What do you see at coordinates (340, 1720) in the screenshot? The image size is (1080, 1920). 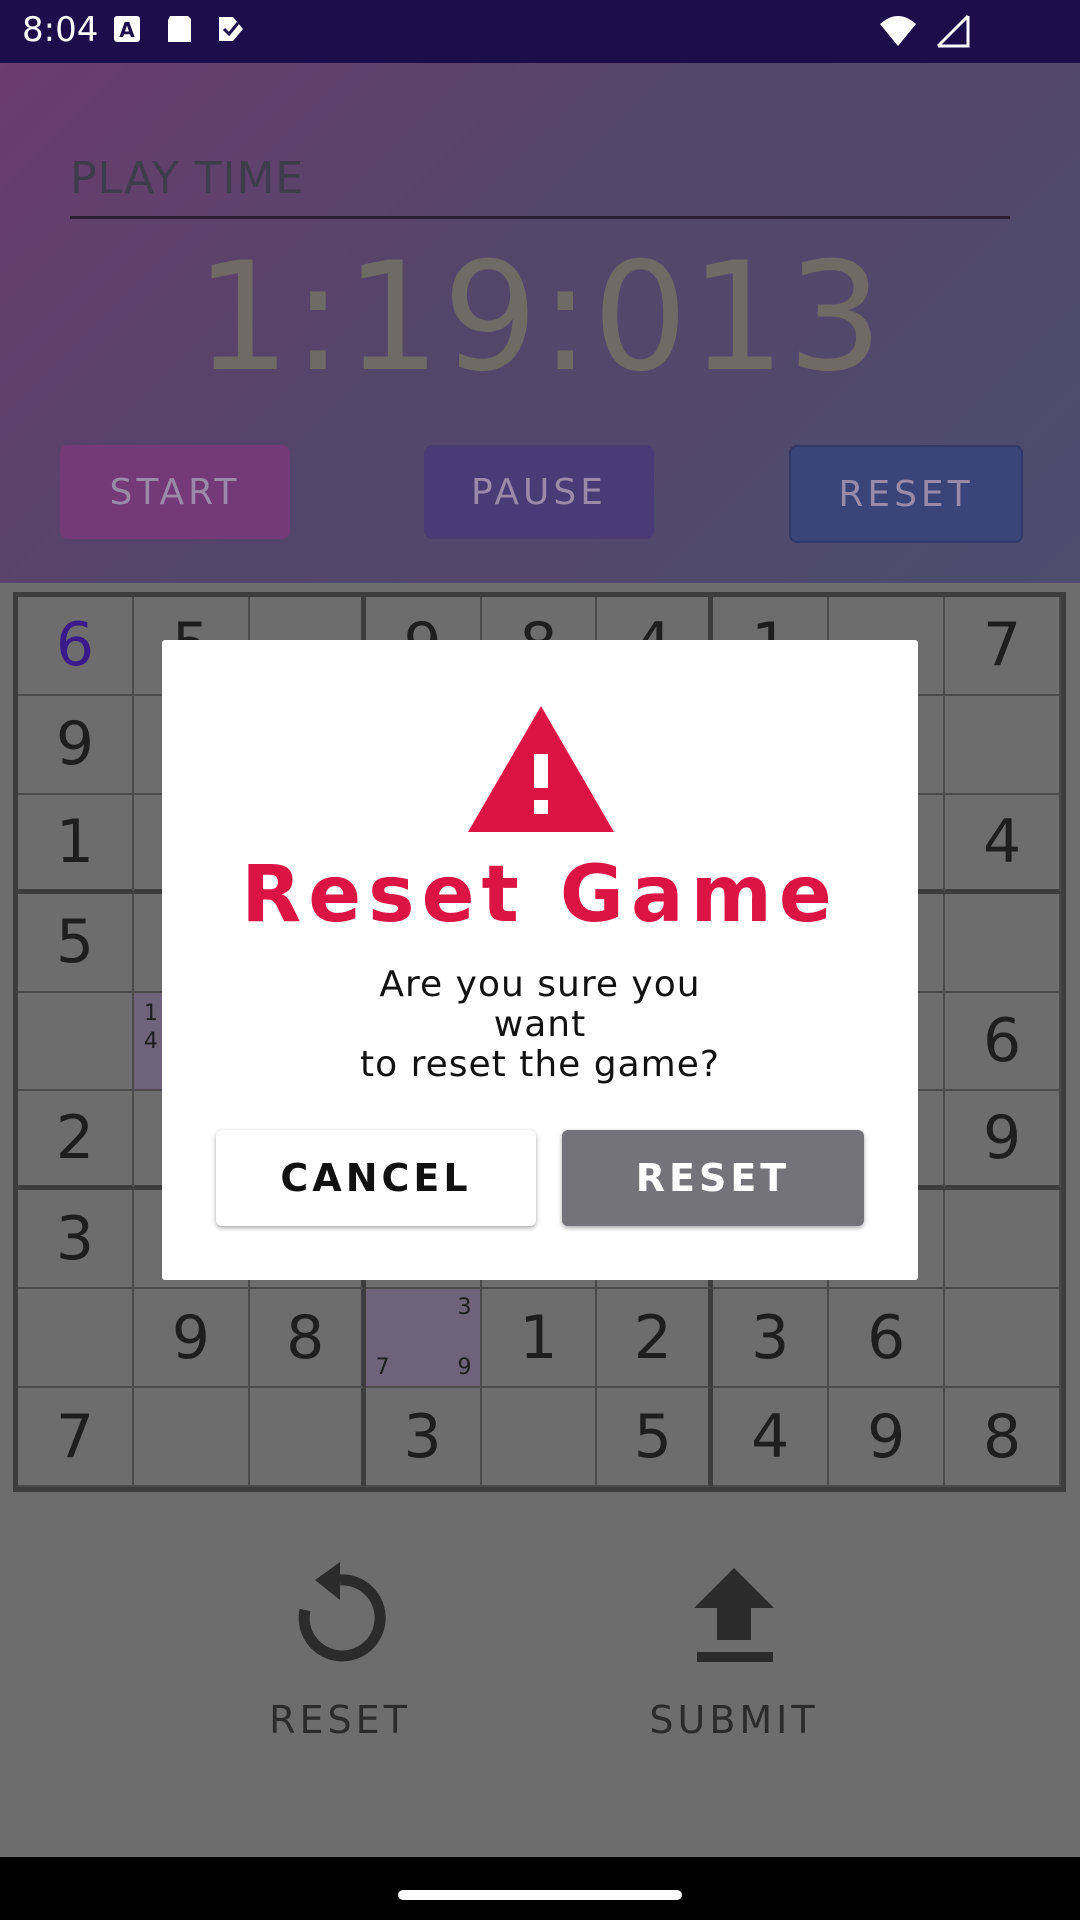 I see `reset-game-label: RESET` at bounding box center [340, 1720].